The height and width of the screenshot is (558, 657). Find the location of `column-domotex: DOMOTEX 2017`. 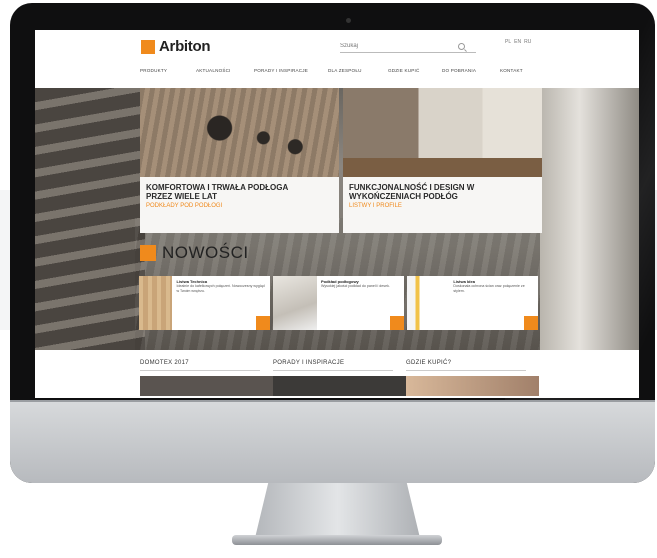

column-domotex: DOMOTEX 2017 is located at coordinates (206, 378).